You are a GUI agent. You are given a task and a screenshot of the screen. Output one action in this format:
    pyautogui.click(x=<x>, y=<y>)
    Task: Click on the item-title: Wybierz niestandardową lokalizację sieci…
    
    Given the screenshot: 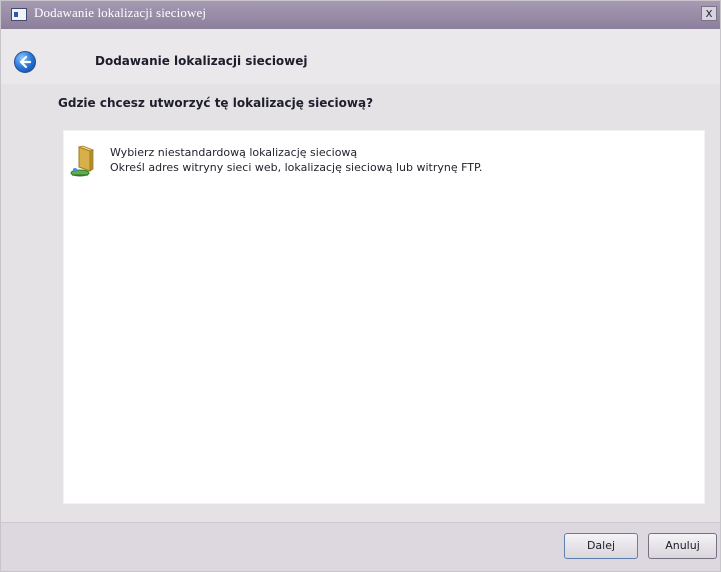 What is the action you would take?
    pyautogui.click(x=234, y=152)
    